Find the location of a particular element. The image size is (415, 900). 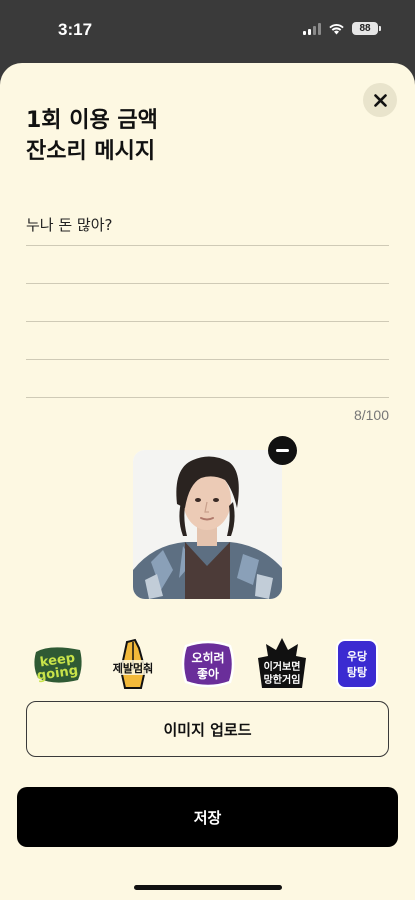

battery-level: 88 is located at coordinates (365, 28).